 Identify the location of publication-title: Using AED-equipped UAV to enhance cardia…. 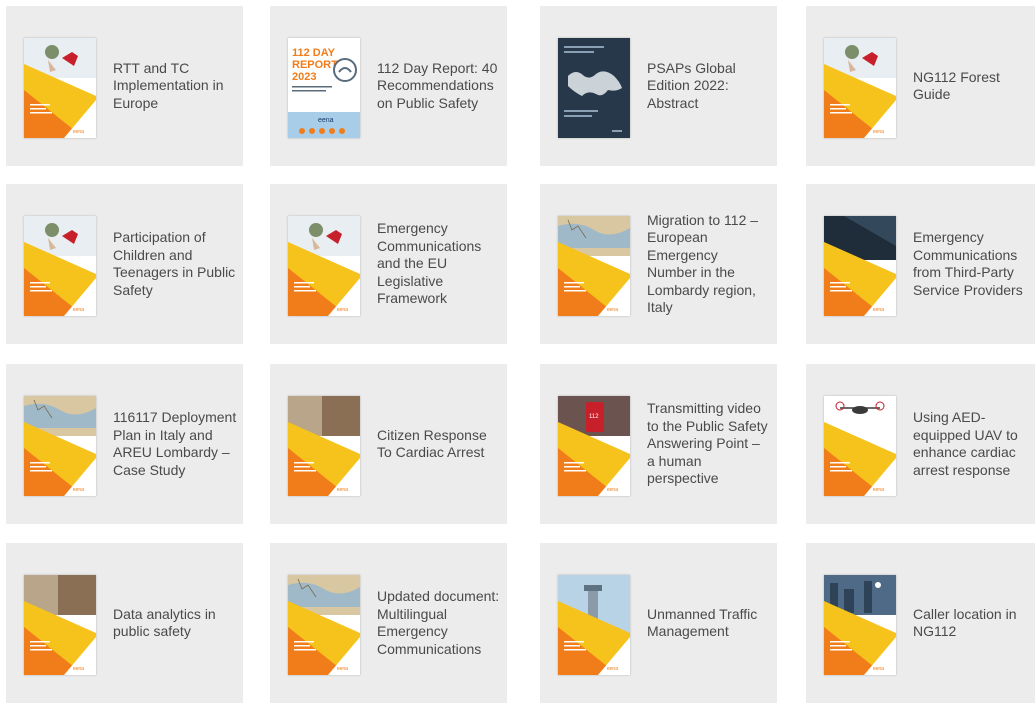
(974, 444).